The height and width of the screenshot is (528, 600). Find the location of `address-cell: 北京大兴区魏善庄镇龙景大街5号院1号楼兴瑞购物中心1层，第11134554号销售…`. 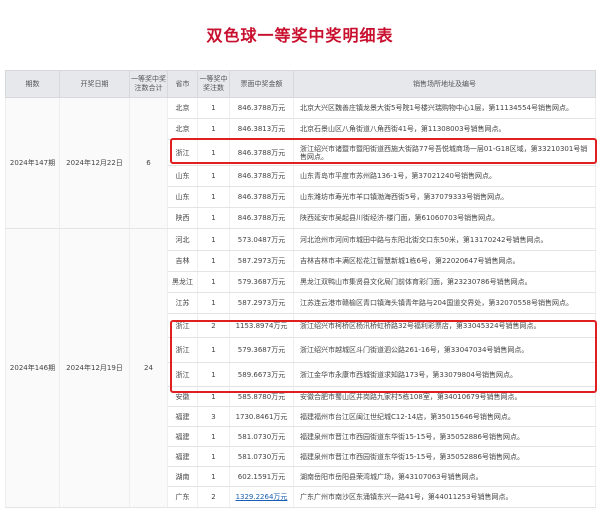

address-cell: 北京大兴区魏善庄镇龙景大街5号院1号楼兴瑞购物中心1层，第11134554号销售… is located at coordinates (444, 108).